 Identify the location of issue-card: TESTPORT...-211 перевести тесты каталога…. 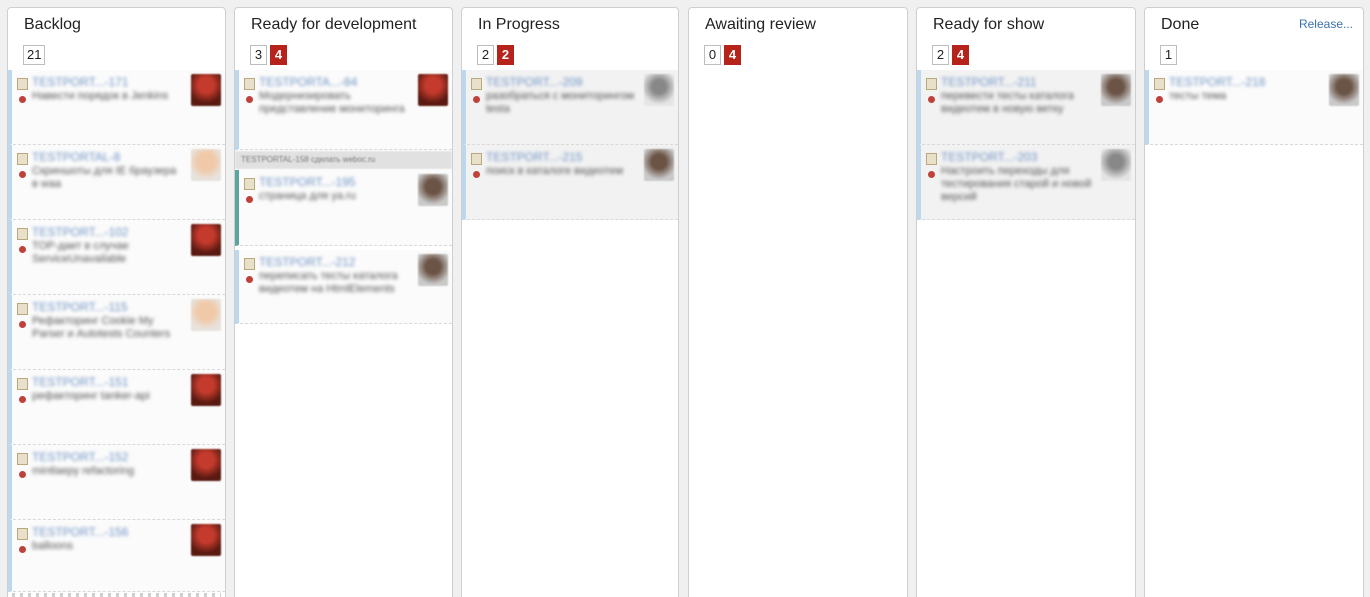
(1026, 107).